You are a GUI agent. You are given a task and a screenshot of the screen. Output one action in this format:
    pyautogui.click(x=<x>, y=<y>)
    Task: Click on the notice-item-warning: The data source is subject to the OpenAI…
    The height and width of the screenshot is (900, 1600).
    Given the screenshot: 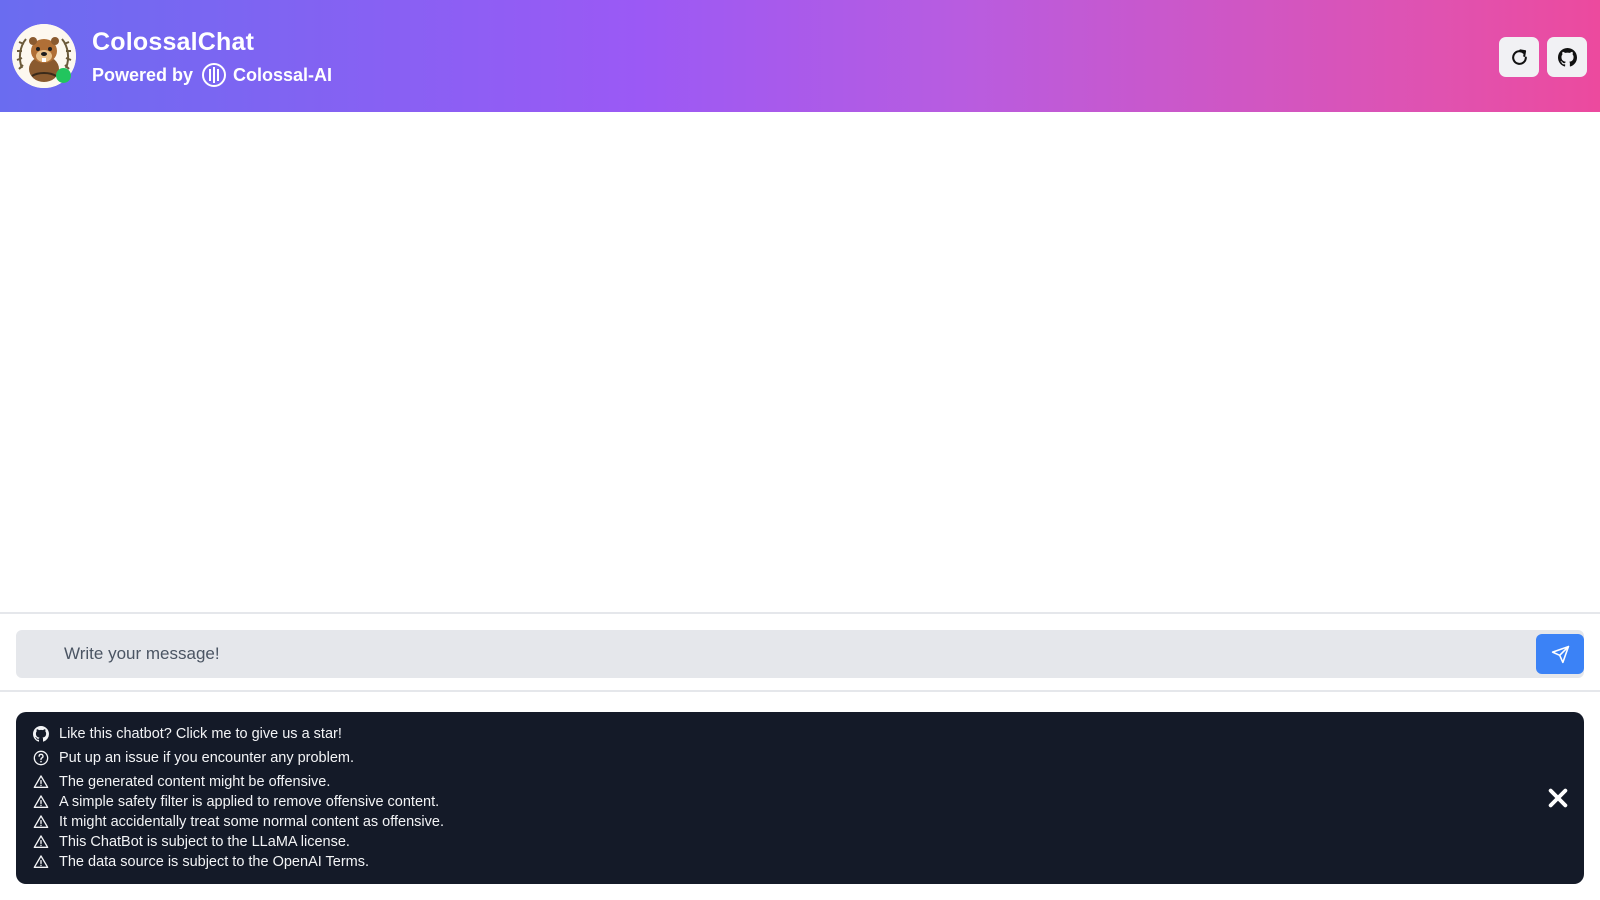 What is the action you would take?
    pyautogui.click(x=238, y=862)
    